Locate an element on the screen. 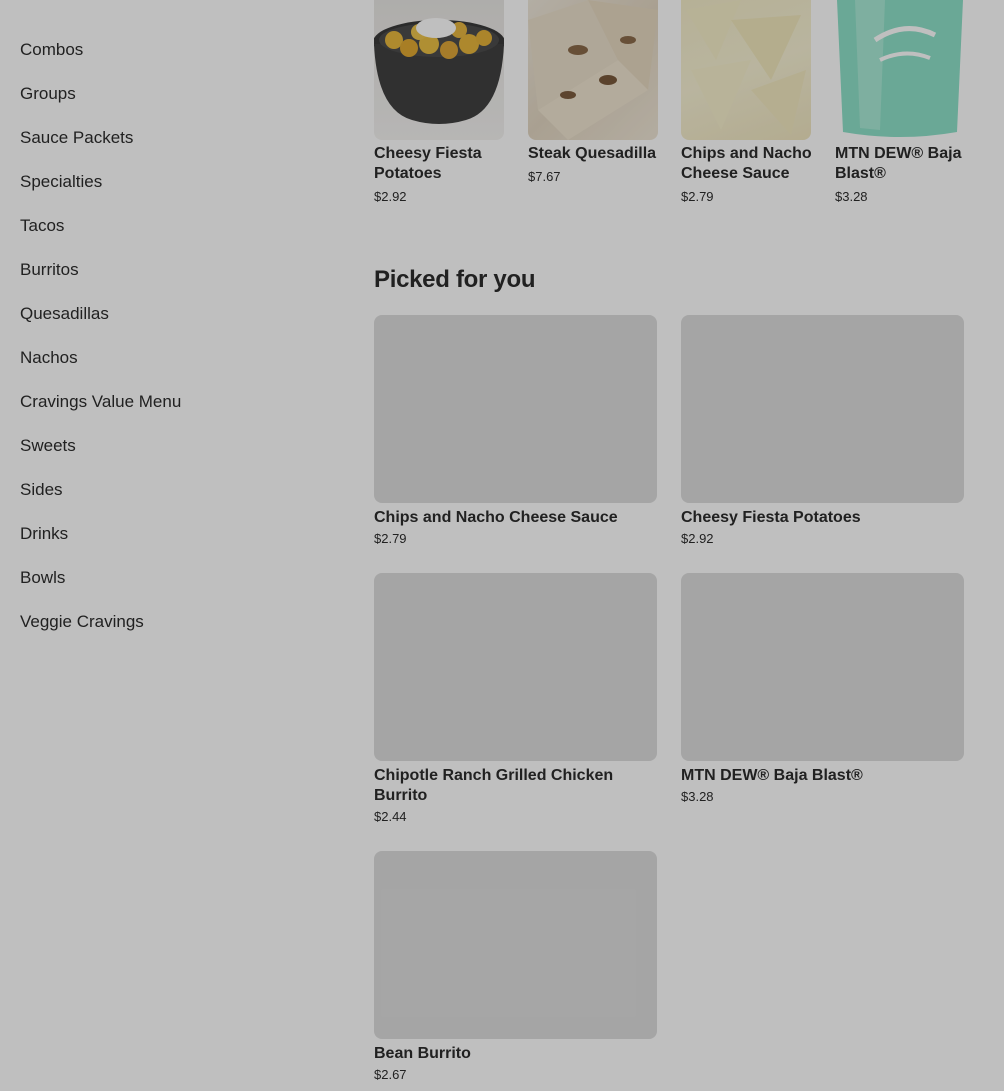 The width and height of the screenshot is (1004, 1091). steak-quesadilla-image is located at coordinates (593, 70).